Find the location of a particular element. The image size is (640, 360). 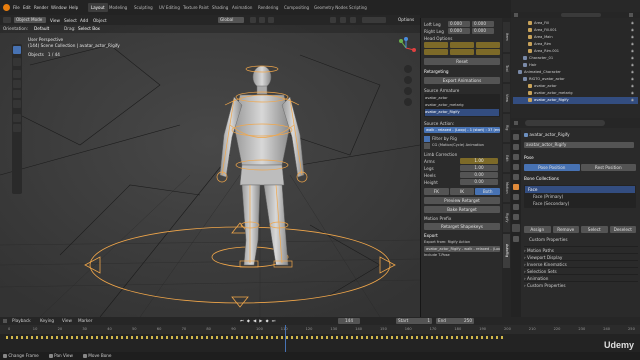

current-frame-field: 144 is located at coordinates (349, 321).